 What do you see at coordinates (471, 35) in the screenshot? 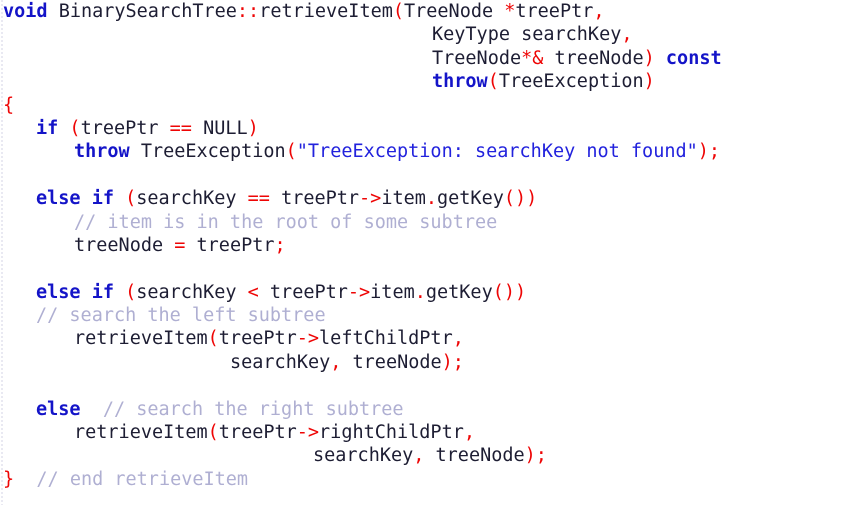
I see `token-ident: KeyType` at bounding box center [471, 35].